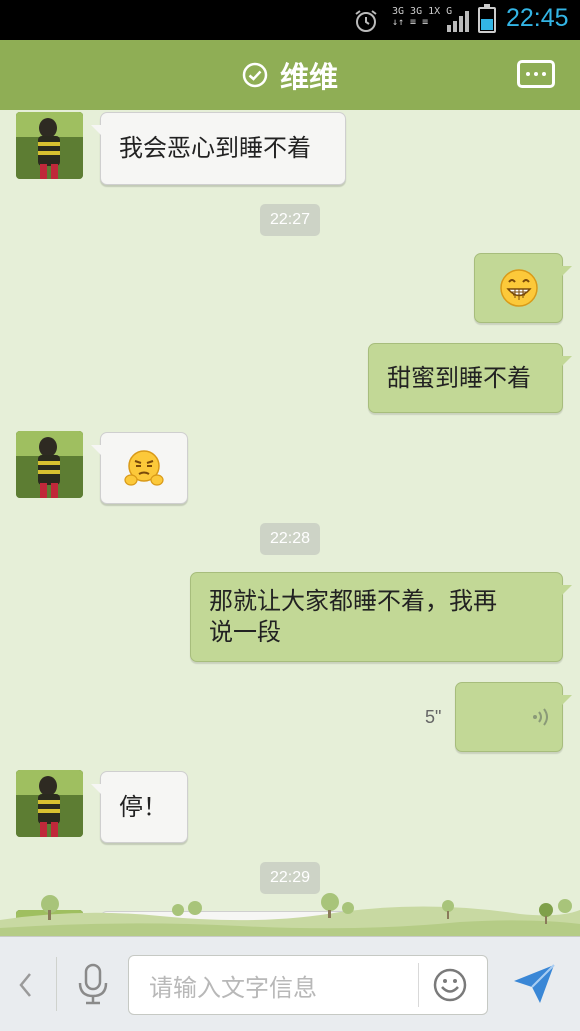 This screenshot has width=580, height=1031. I want to click on emoji-icon, so click(450, 985).